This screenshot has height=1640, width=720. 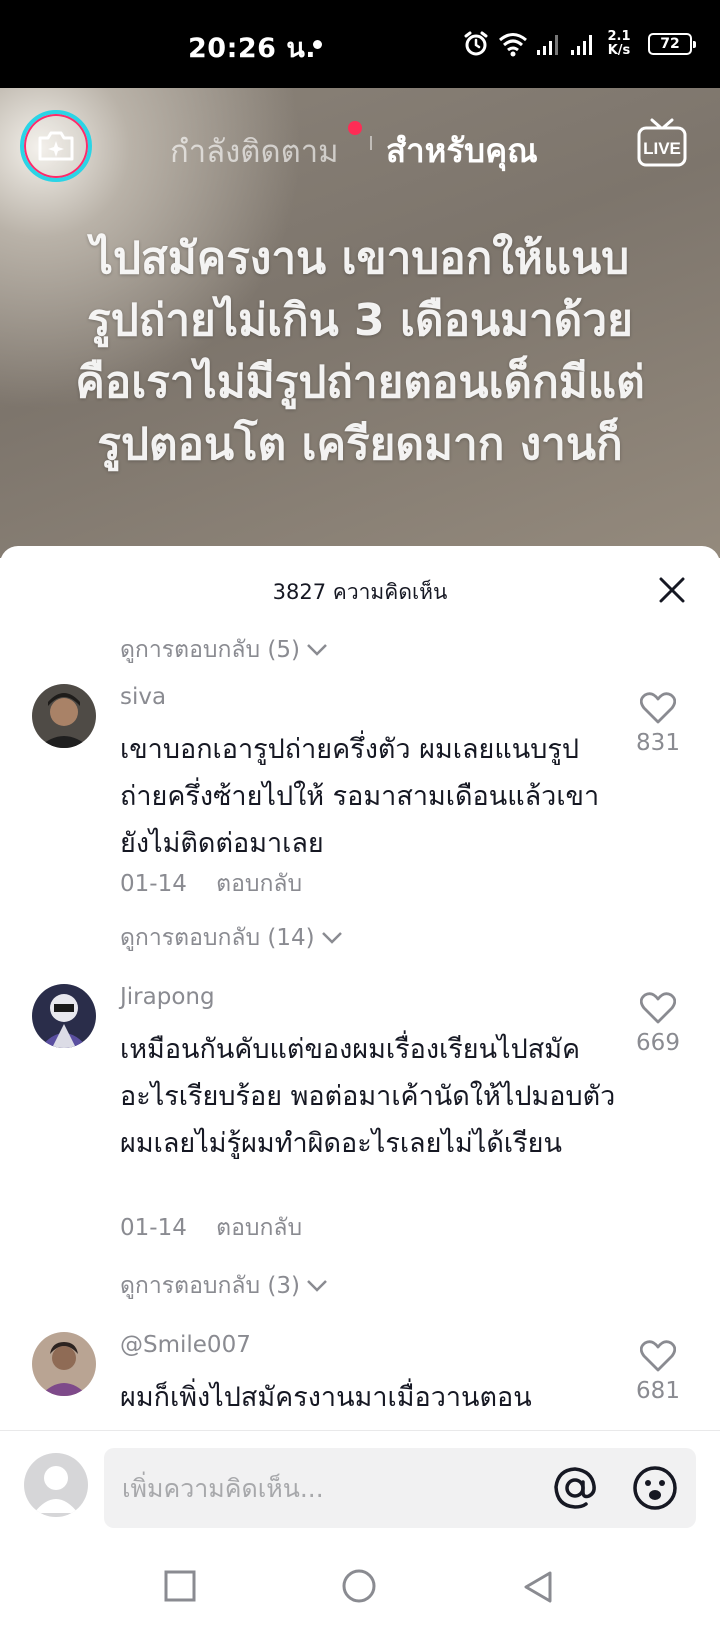 What do you see at coordinates (672, 44) in the screenshot?
I see `battery-icon: 72` at bounding box center [672, 44].